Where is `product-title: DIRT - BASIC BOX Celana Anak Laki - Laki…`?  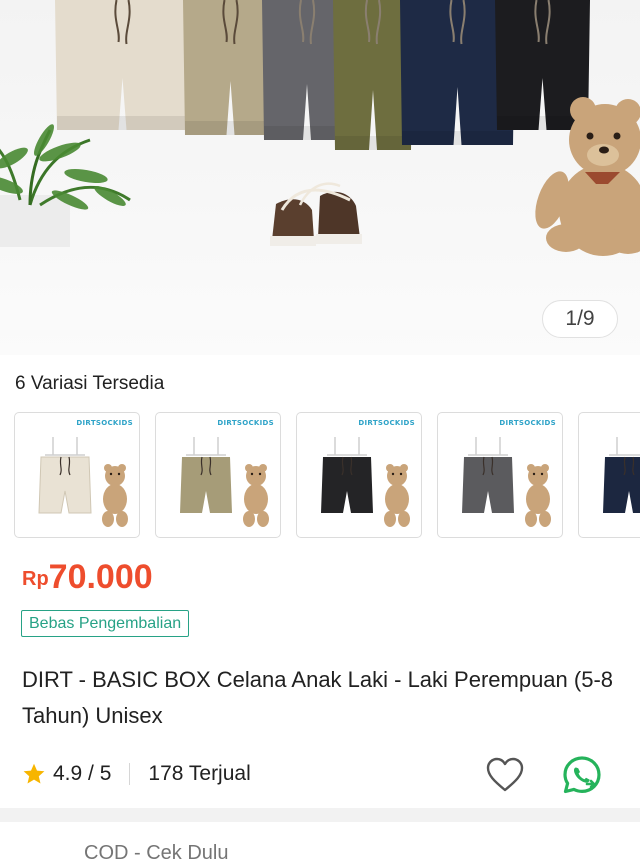
product-title: DIRT - BASIC BOX Celana Anak Laki - Laki… is located at coordinates (318, 697).